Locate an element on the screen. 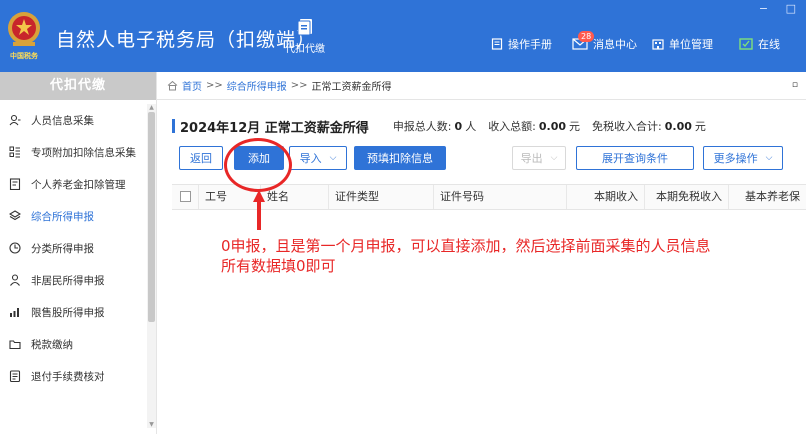  exempt-total-unit: 元 is located at coordinates (700, 126).